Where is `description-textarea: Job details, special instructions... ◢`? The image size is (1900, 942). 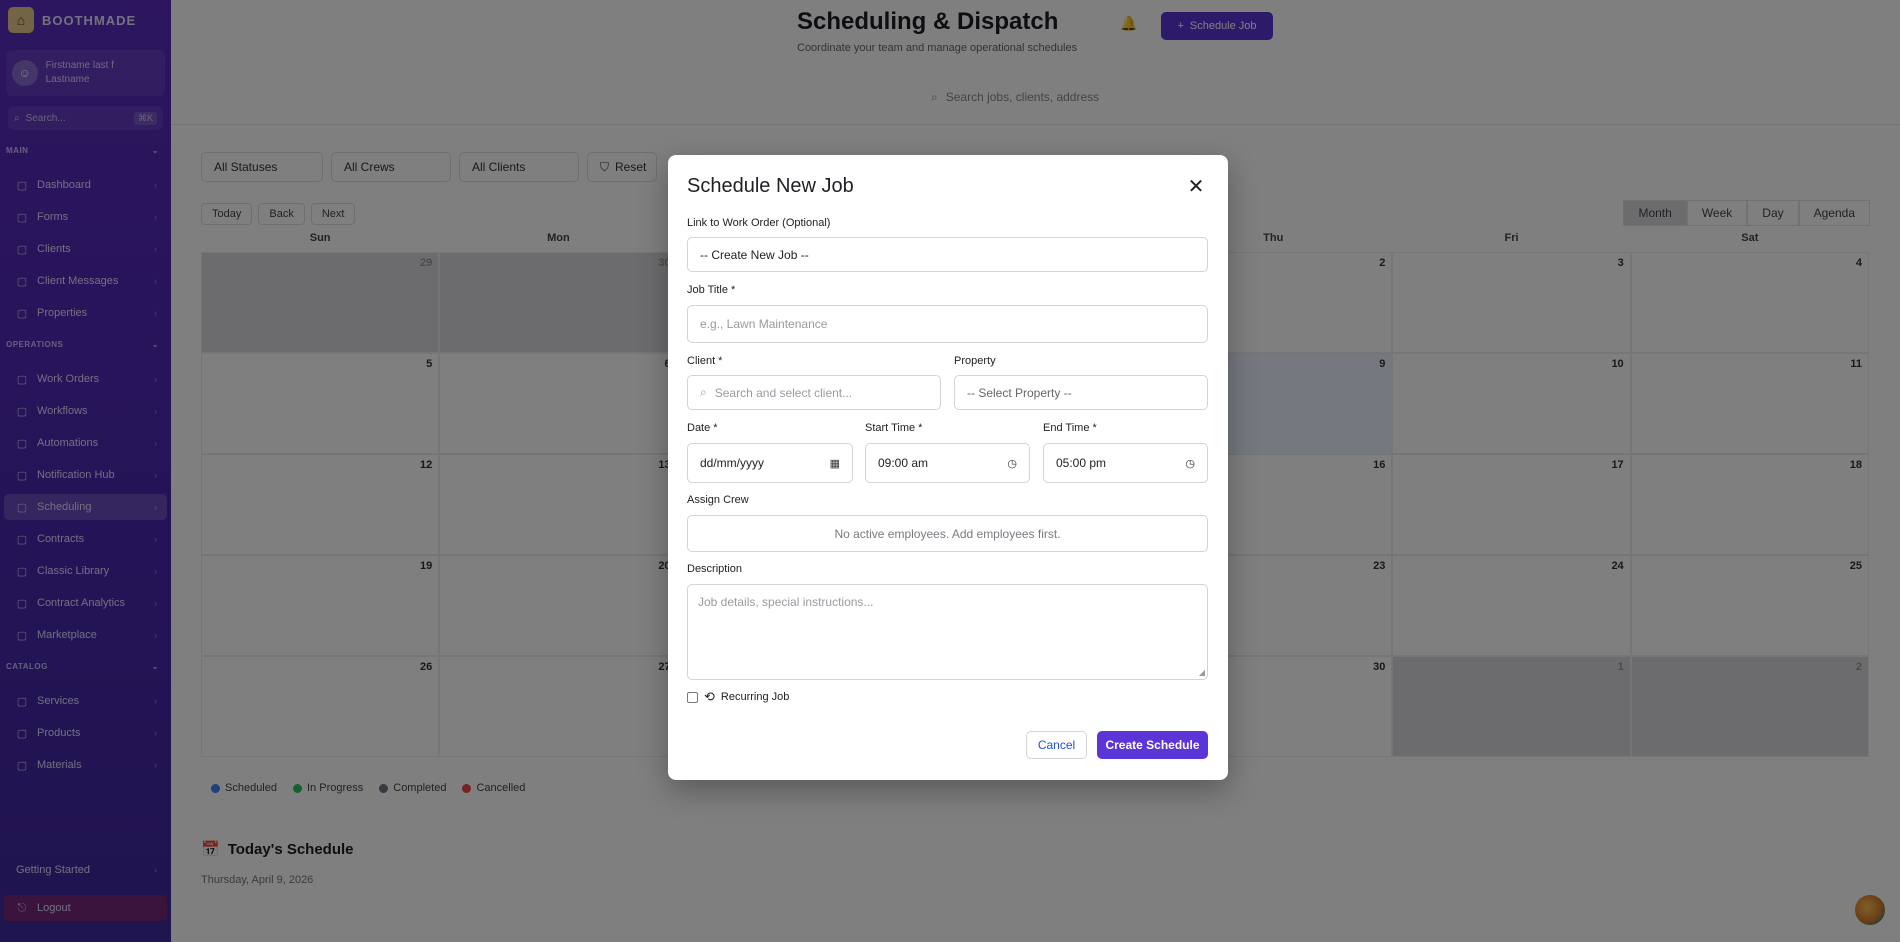
description-textarea: Job details, special instructions... ◢ is located at coordinates (947, 632).